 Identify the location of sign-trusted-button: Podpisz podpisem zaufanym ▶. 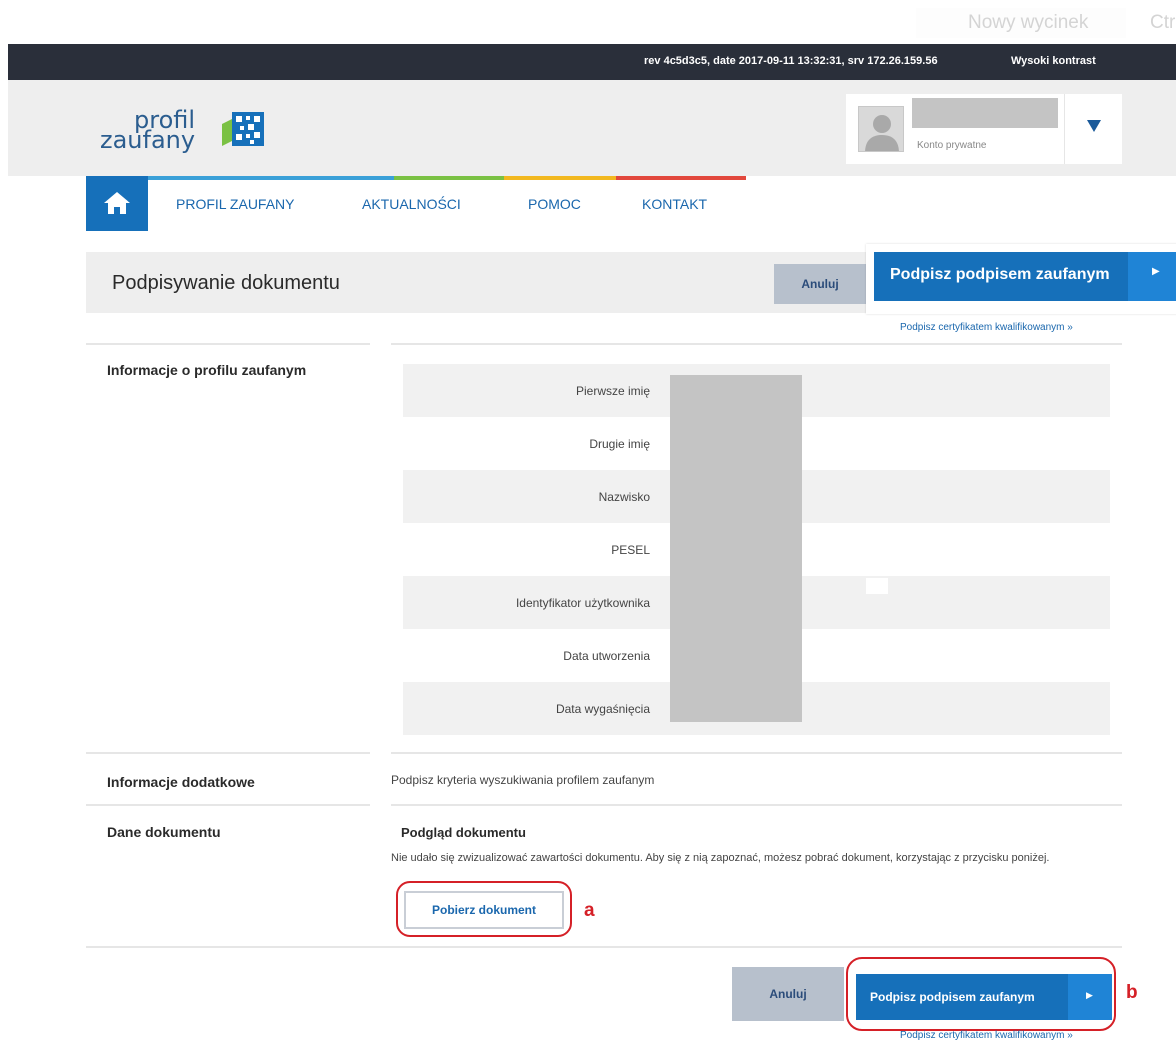
(1021, 279).